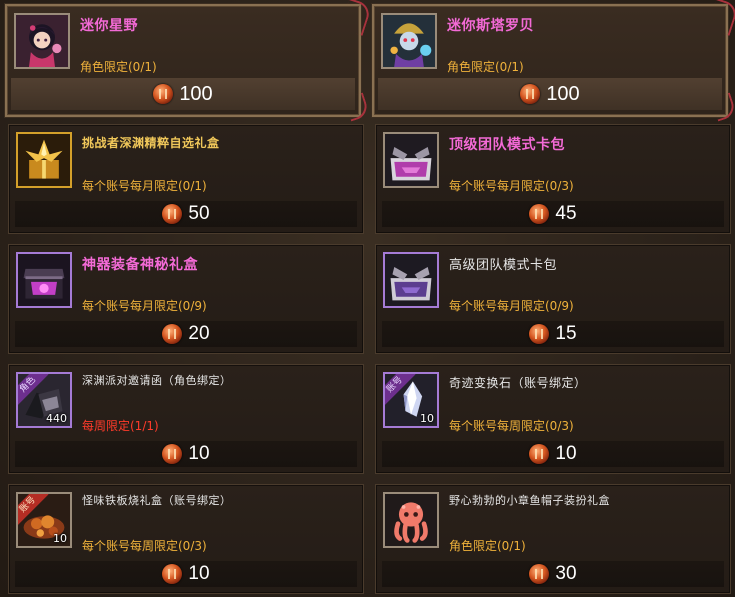  What do you see at coordinates (566, 573) in the screenshot?
I see `item-price: 30` at bounding box center [566, 573].